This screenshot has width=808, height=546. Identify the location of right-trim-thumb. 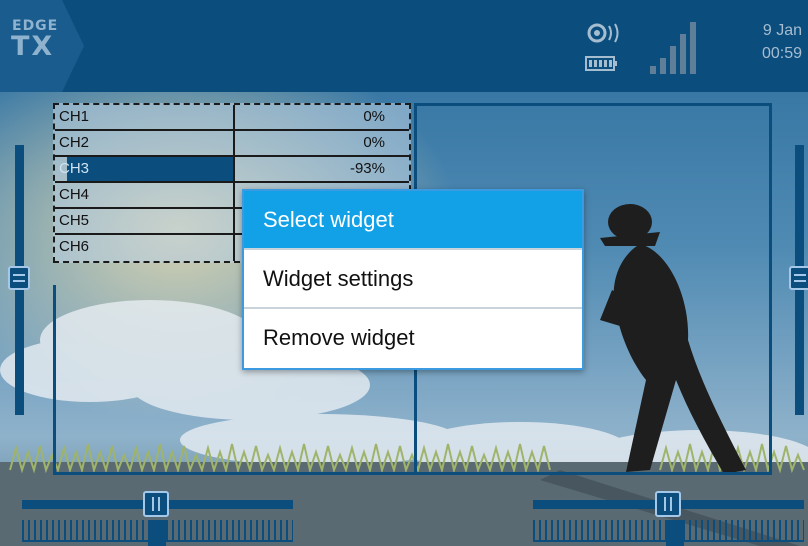
(798, 278).